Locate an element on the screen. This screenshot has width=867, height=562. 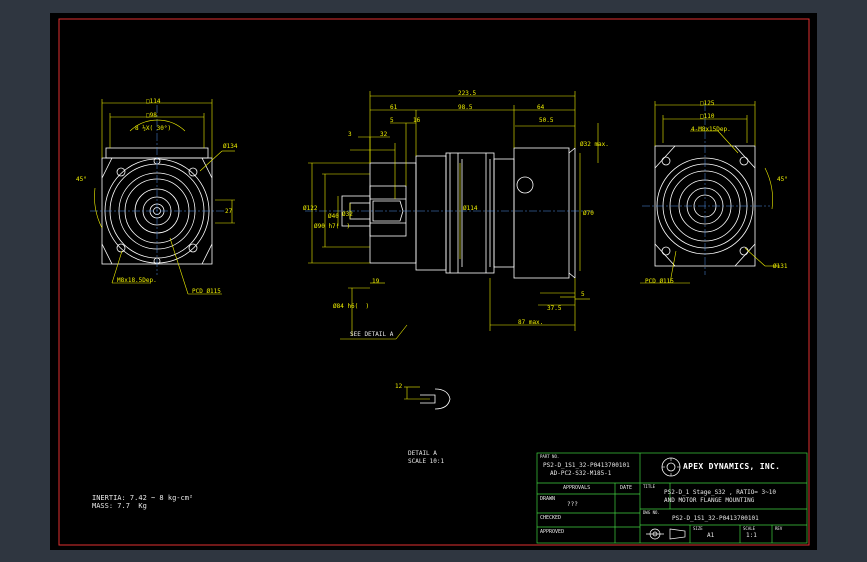
side-d5-label: 5 is located at coordinates (392, 120).